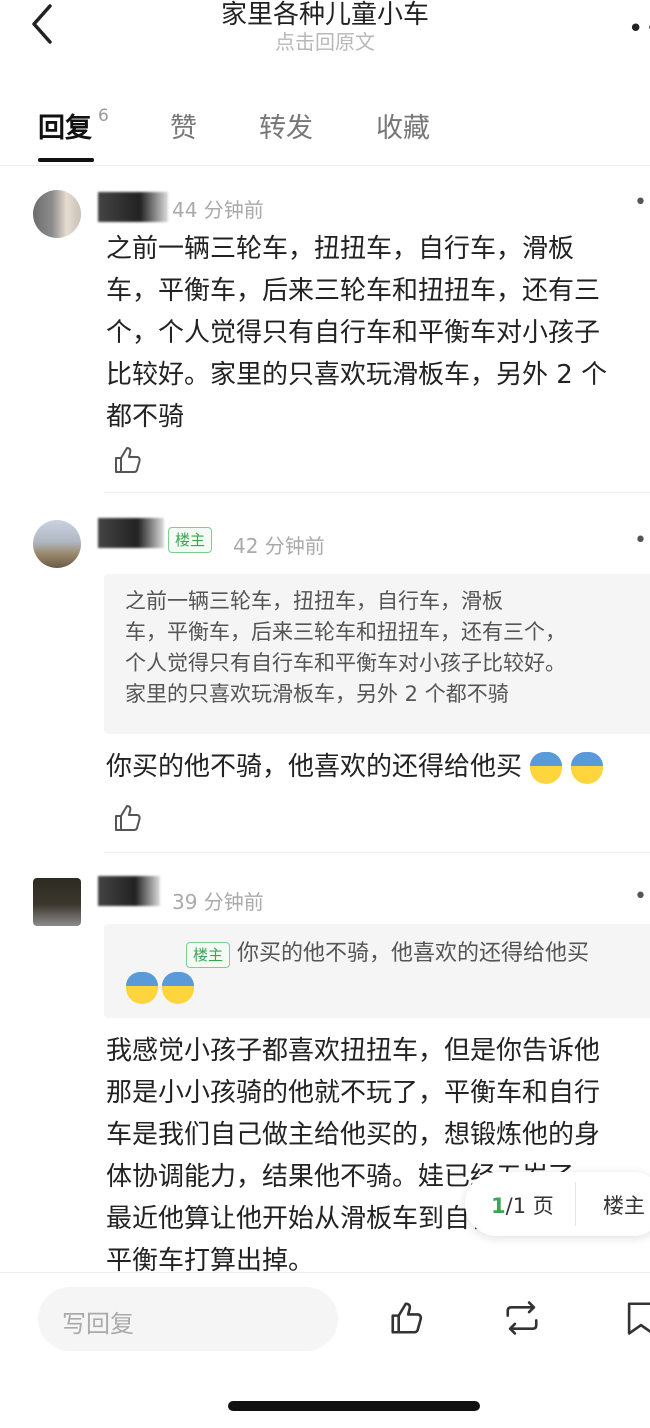 This screenshot has height=1428, width=650. Describe the element at coordinates (279, 546) in the screenshot. I see `comment-time: 42 分钟前` at that location.